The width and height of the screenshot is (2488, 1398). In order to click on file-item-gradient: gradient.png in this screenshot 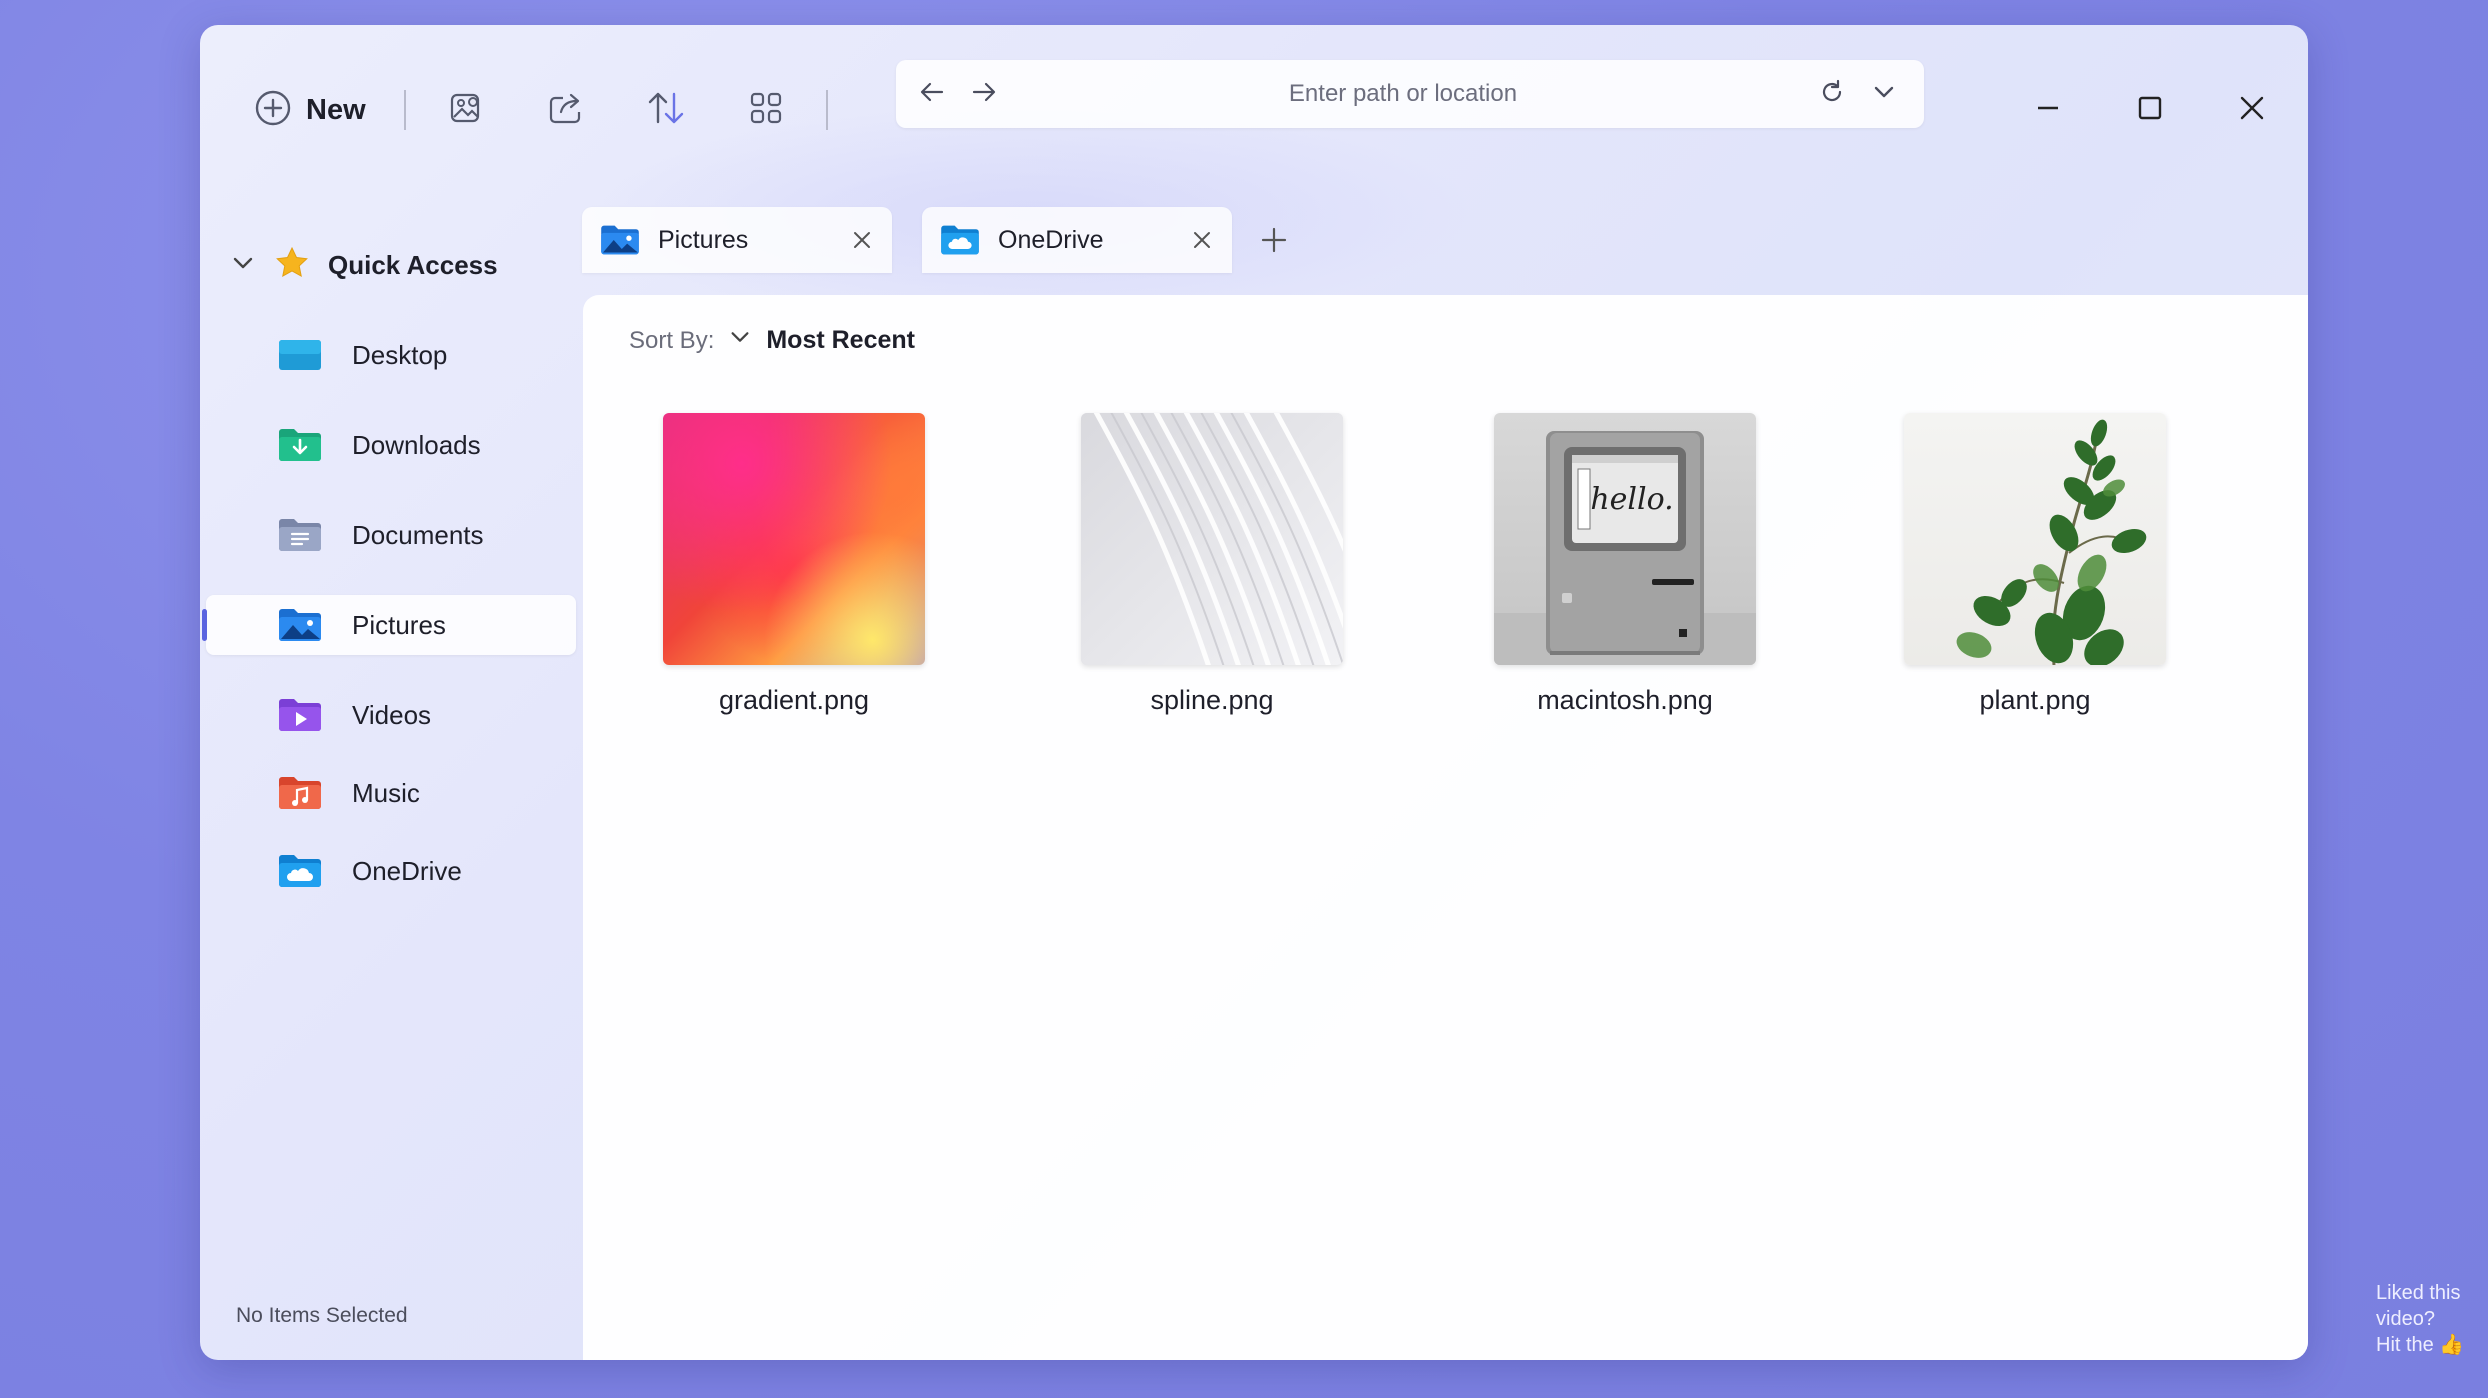, I will do `click(794, 564)`.